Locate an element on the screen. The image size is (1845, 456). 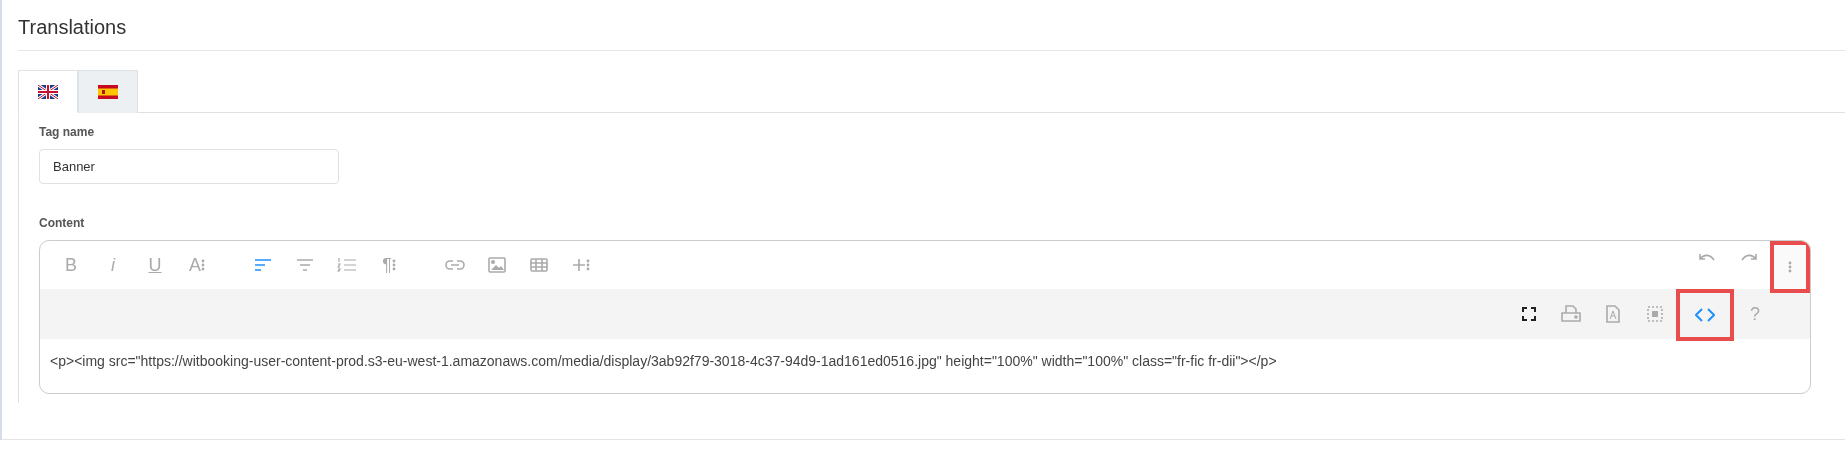
undo-icon is located at coordinates (1707, 257).